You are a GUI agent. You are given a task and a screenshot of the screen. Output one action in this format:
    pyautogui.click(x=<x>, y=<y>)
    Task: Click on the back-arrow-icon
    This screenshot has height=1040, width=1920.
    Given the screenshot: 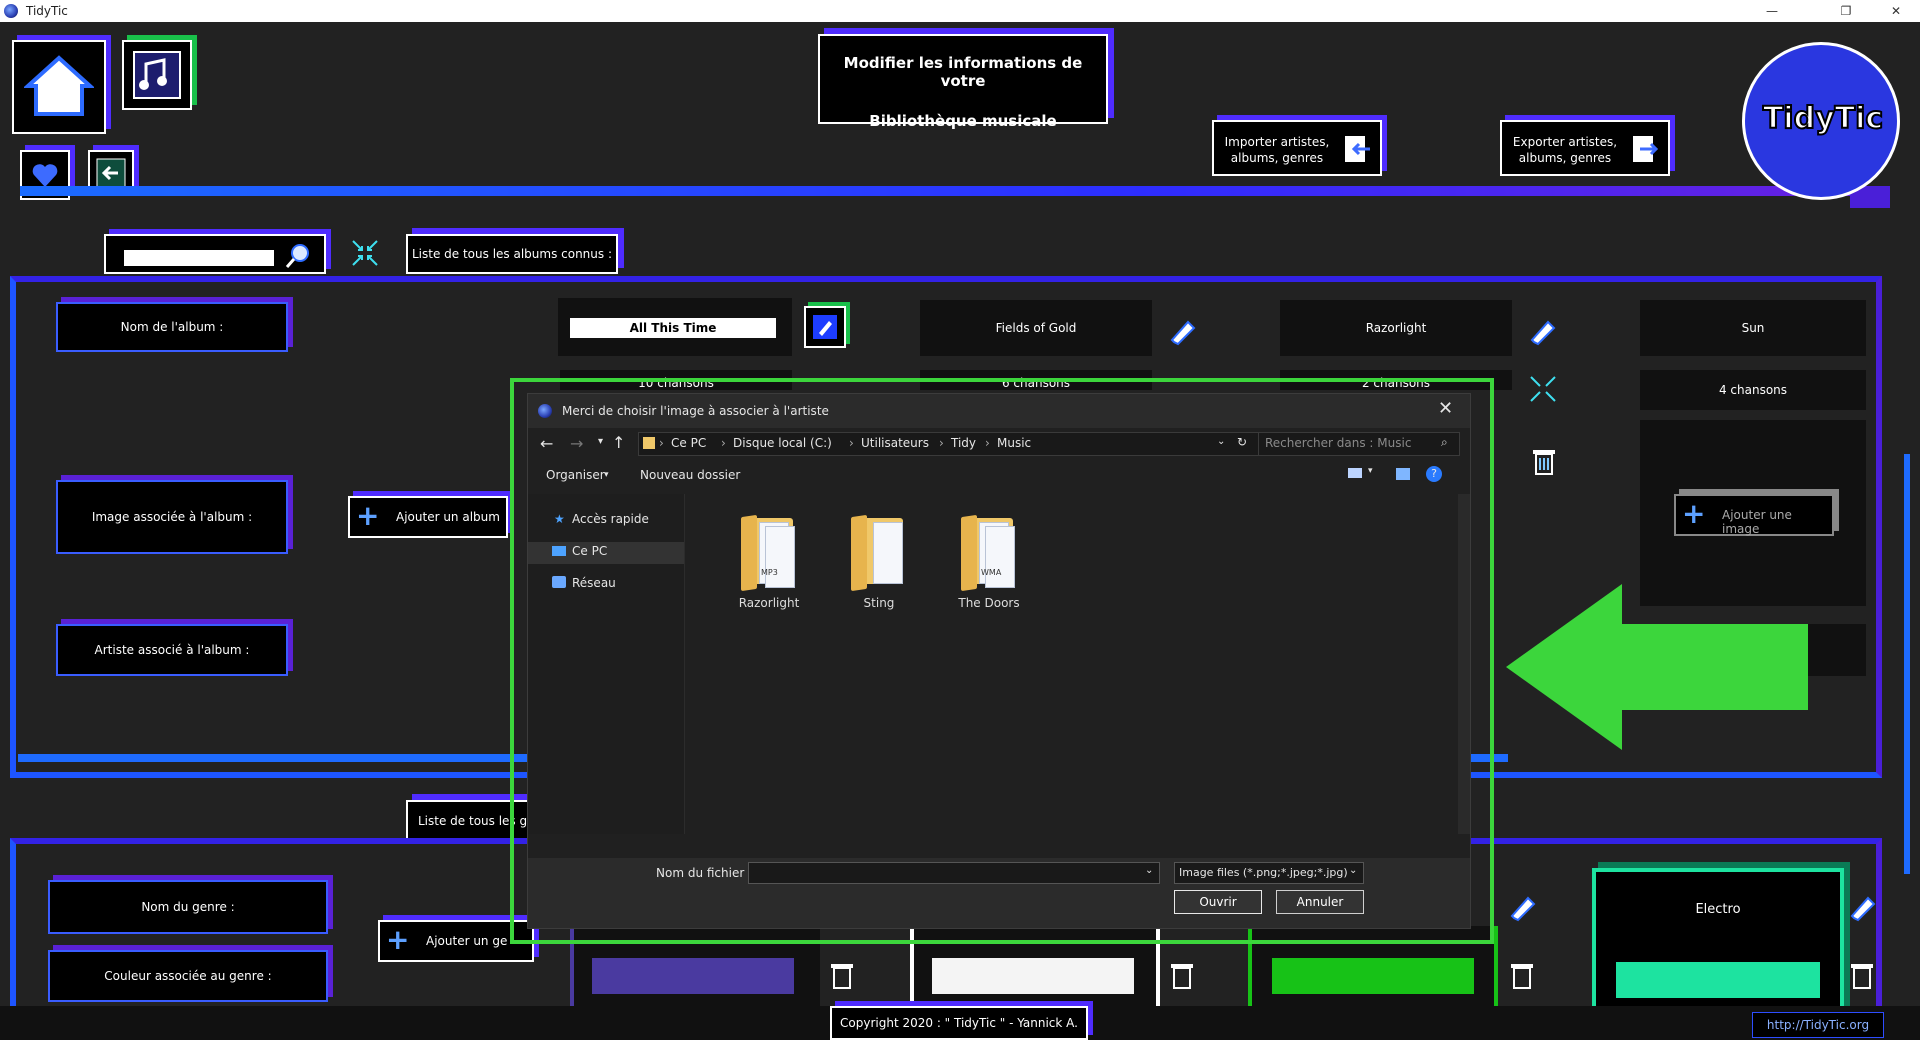 What is the action you would take?
    pyautogui.click(x=111, y=173)
    